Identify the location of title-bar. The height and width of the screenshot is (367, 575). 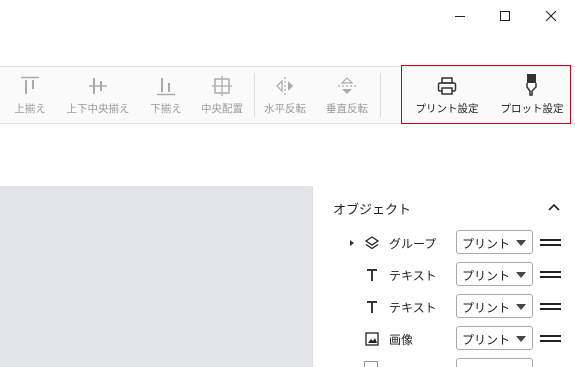
(287, 16).